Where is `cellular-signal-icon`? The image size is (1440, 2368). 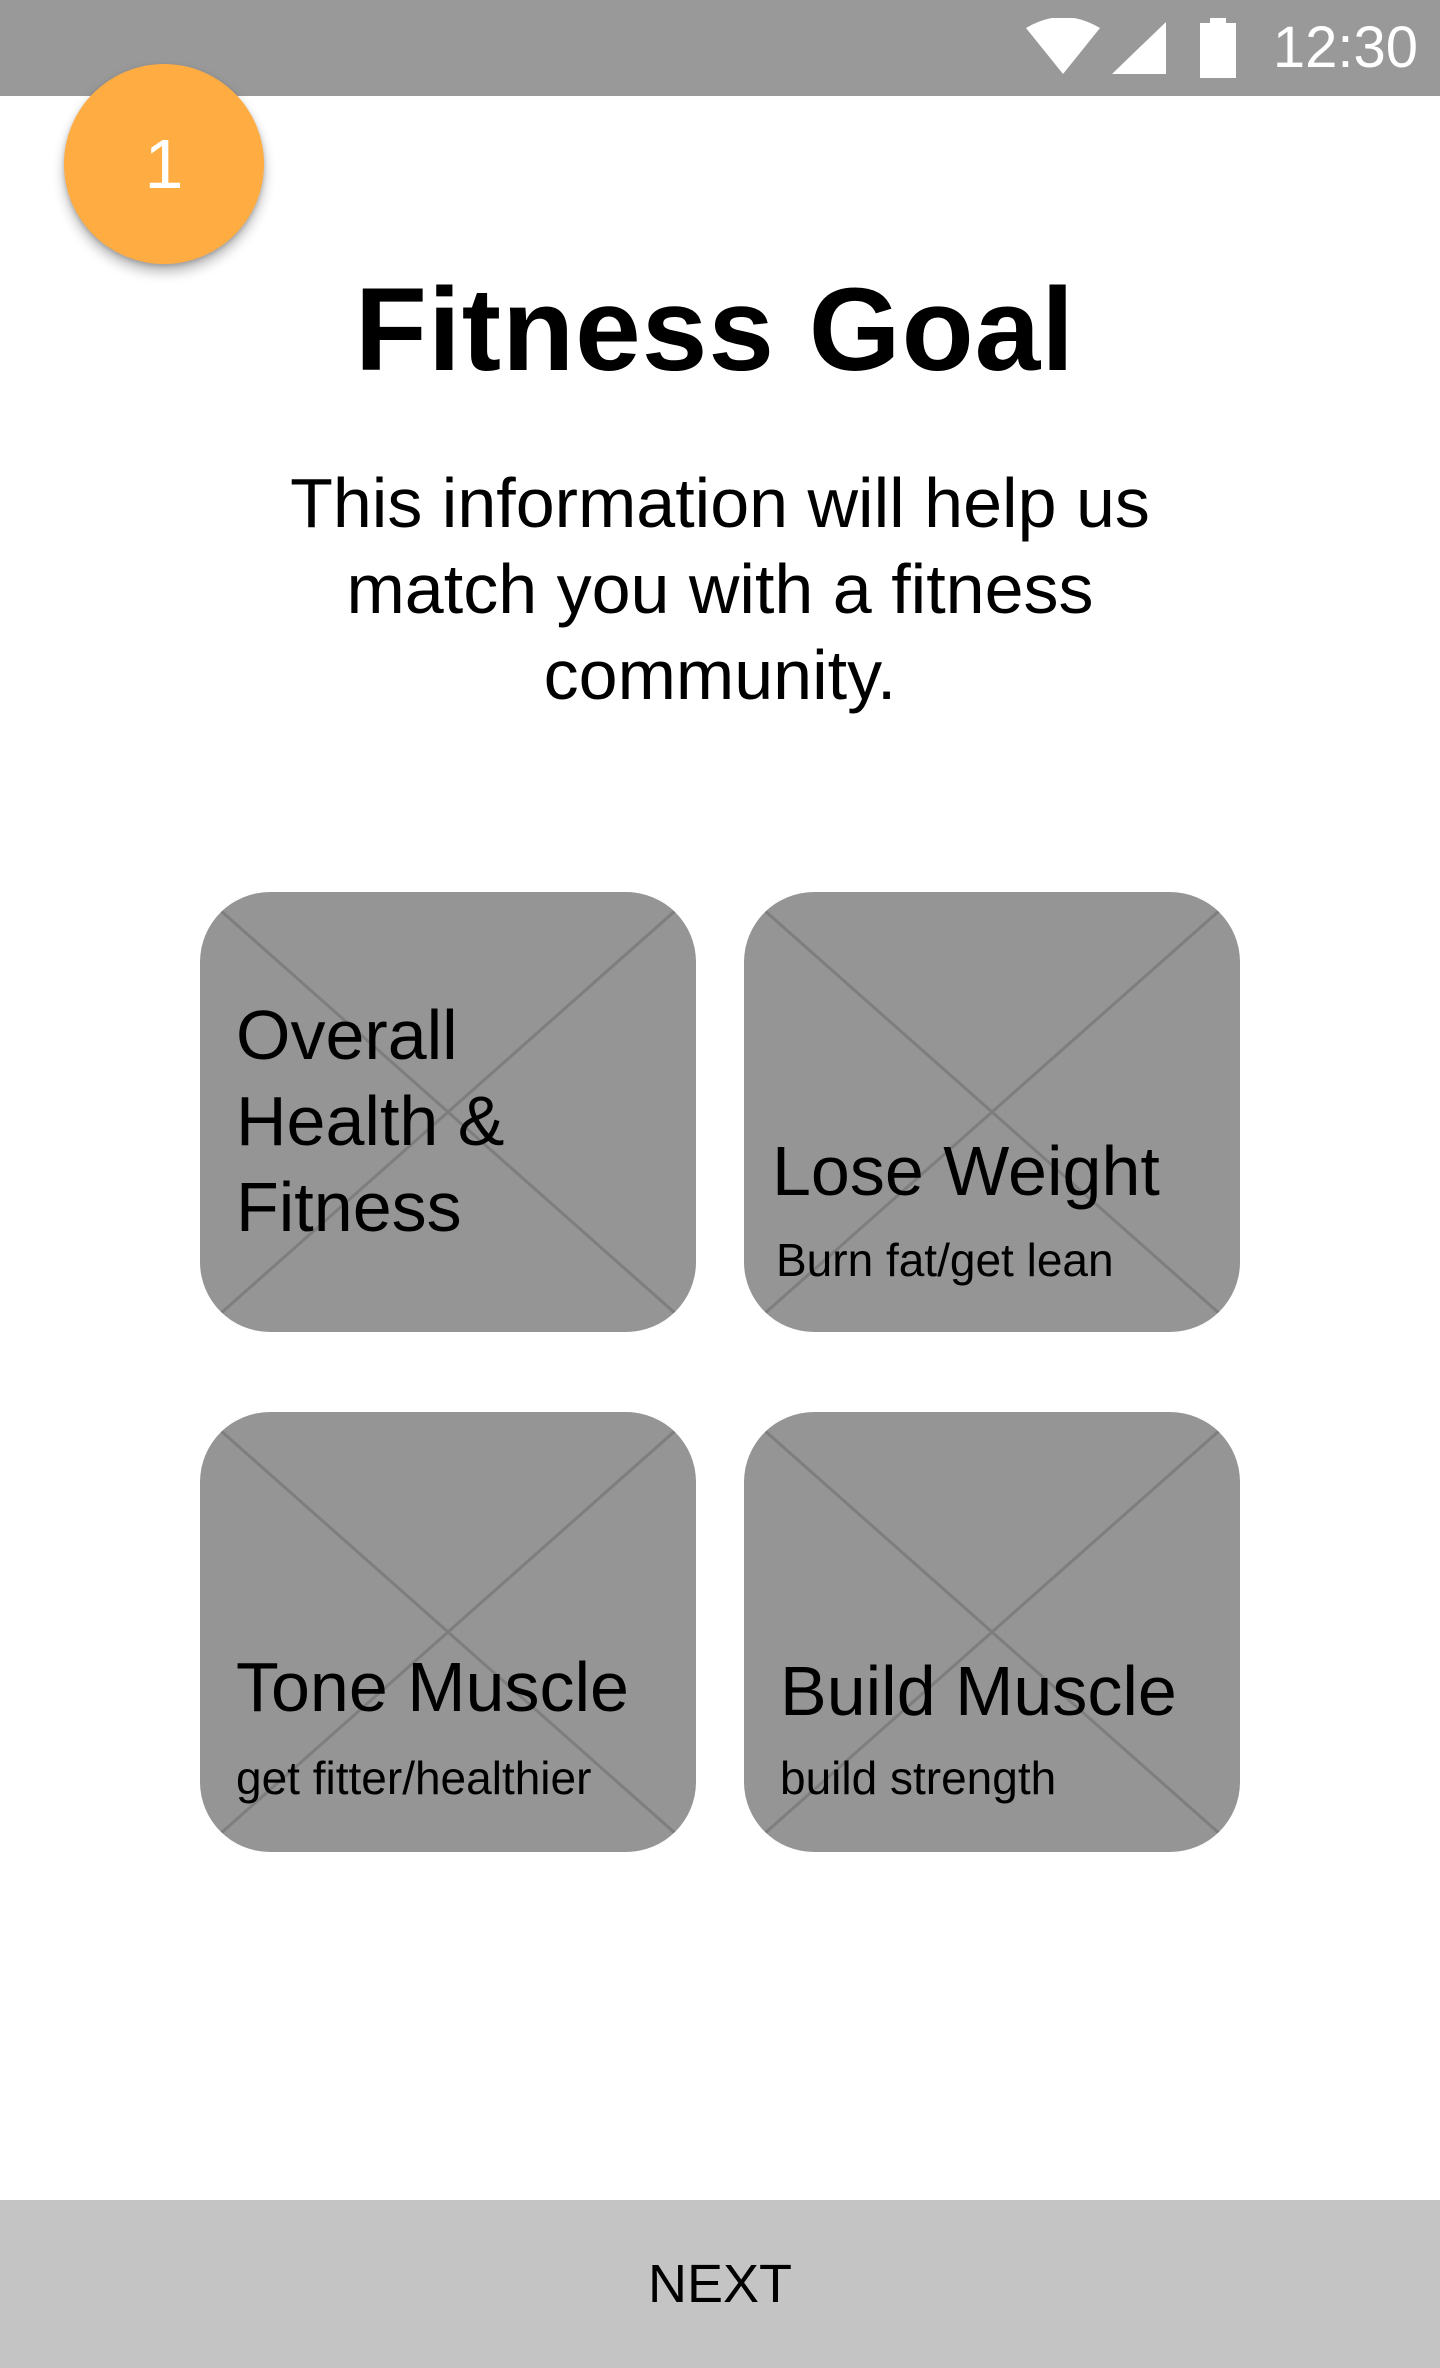 cellular-signal-icon is located at coordinates (1137, 48).